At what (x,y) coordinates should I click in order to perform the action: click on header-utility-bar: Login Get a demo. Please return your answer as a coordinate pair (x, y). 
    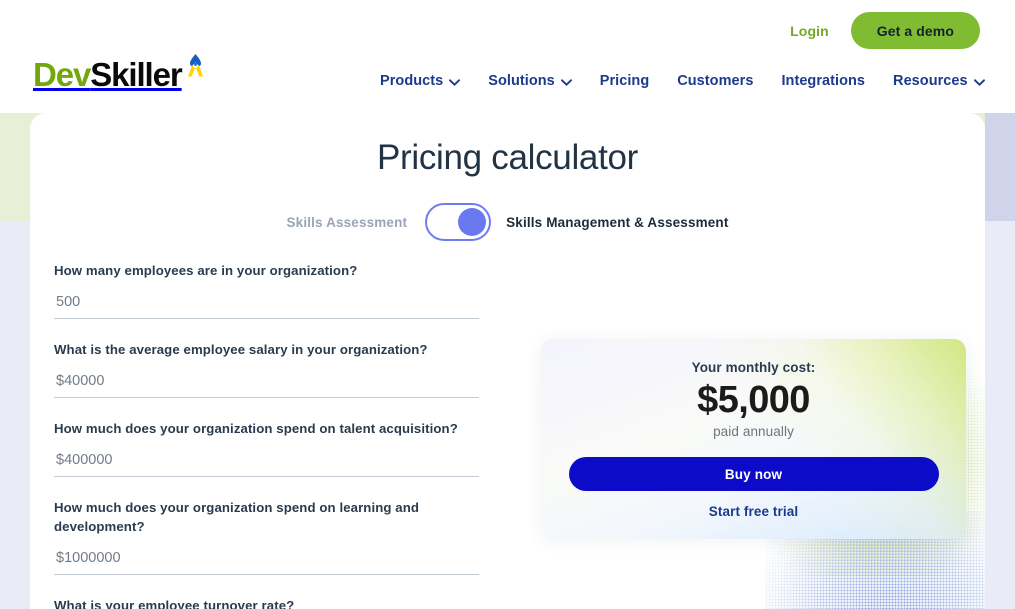
    Looking at the image, I should click on (885, 30).